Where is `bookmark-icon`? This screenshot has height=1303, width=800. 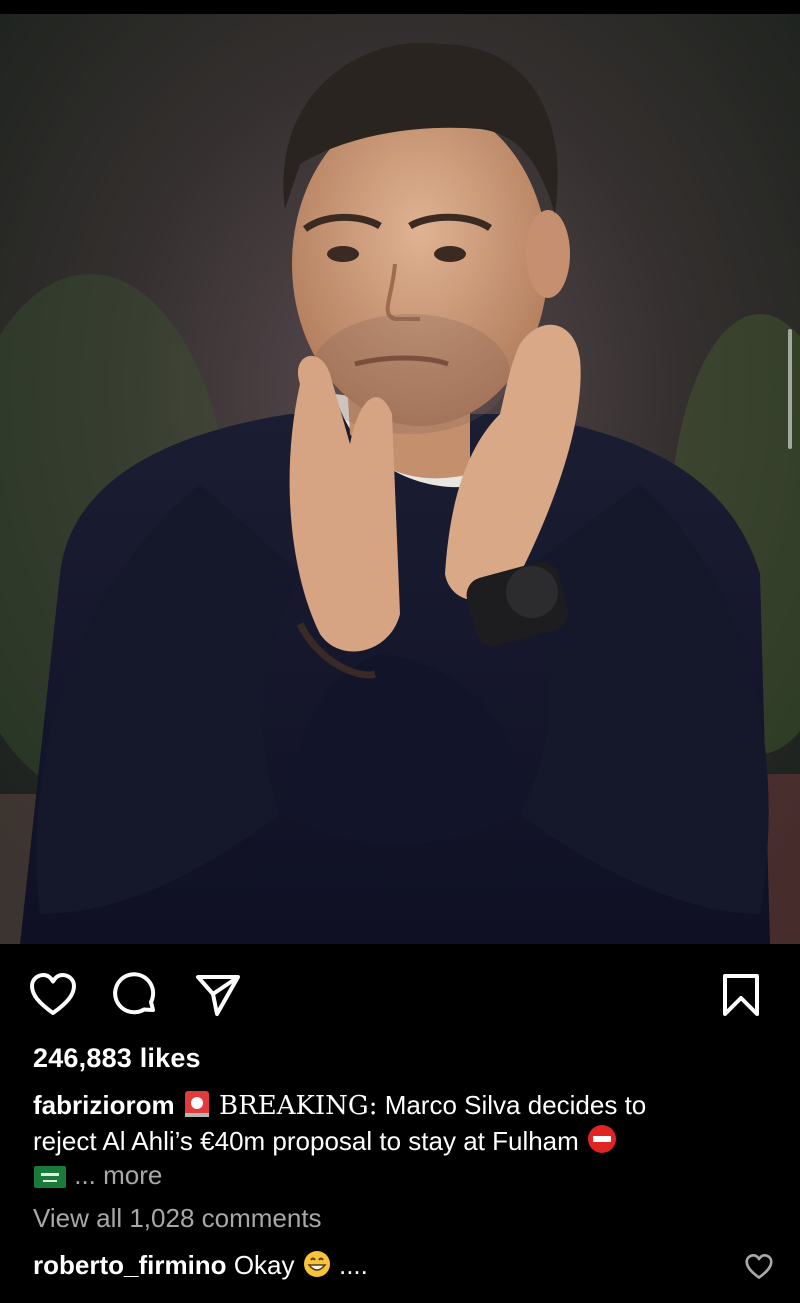
bookmark-icon is located at coordinates (741, 995).